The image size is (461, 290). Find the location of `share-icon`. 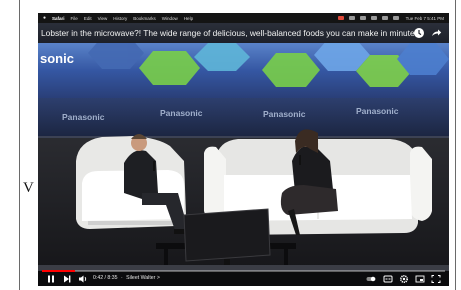

share-icon is located at coordinates (436, 33).